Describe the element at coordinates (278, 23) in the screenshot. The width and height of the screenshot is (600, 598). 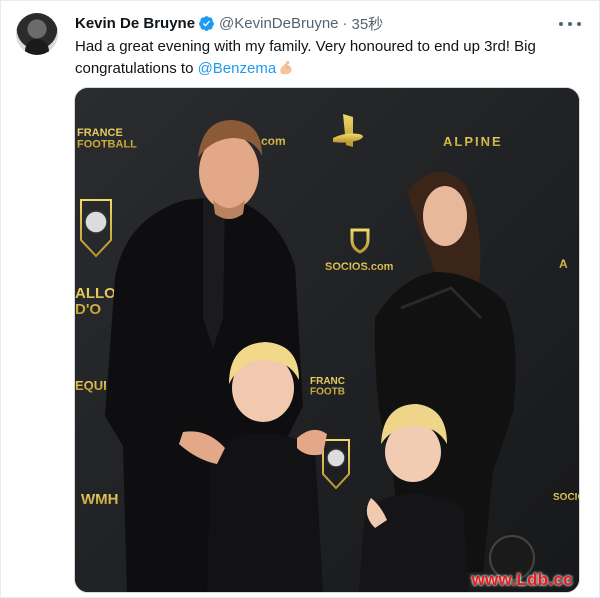
I see `author-handle: @KevinDeBruyne` at that location.